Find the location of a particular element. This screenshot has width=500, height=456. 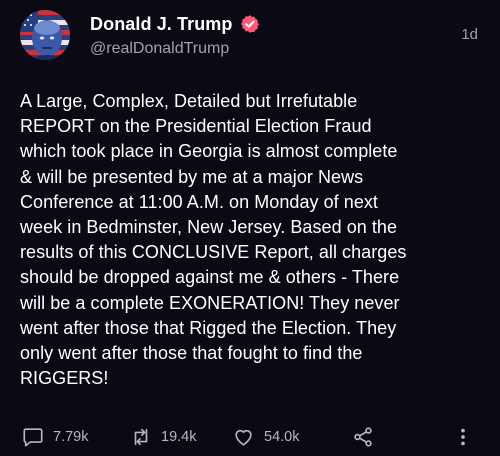

like-button: 54.0k is located at coordinates (265, 437).